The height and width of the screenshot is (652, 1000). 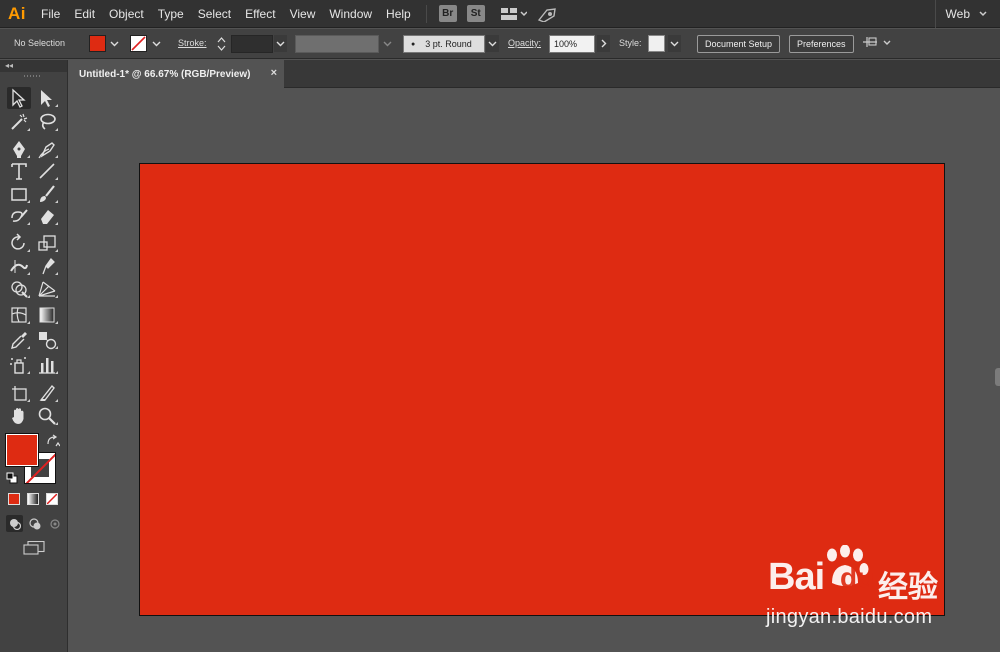 What do you see at coordinates (126, 14) in the screenshot?
I see `menu-object: Object` at bounding box center [126, 14].